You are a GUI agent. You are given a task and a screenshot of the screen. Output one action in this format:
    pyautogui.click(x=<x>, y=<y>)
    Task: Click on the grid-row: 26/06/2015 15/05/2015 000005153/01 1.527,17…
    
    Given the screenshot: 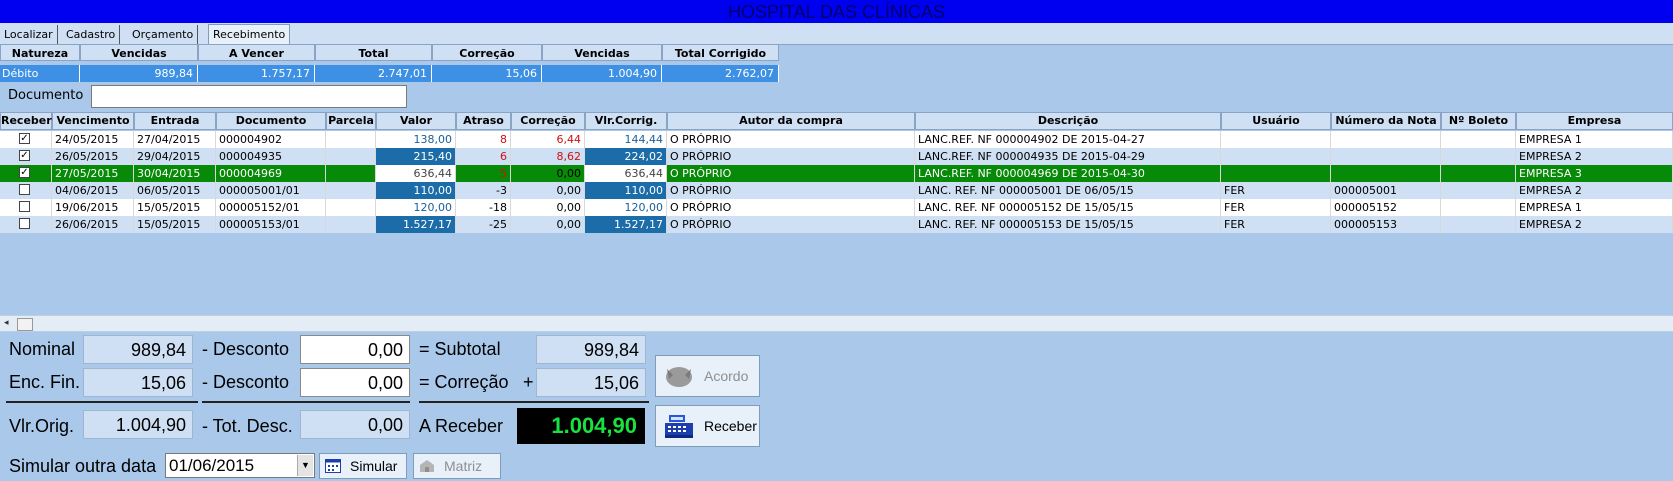 What is the action you would take?
    pyautogui.click(x=836, y=224)
    